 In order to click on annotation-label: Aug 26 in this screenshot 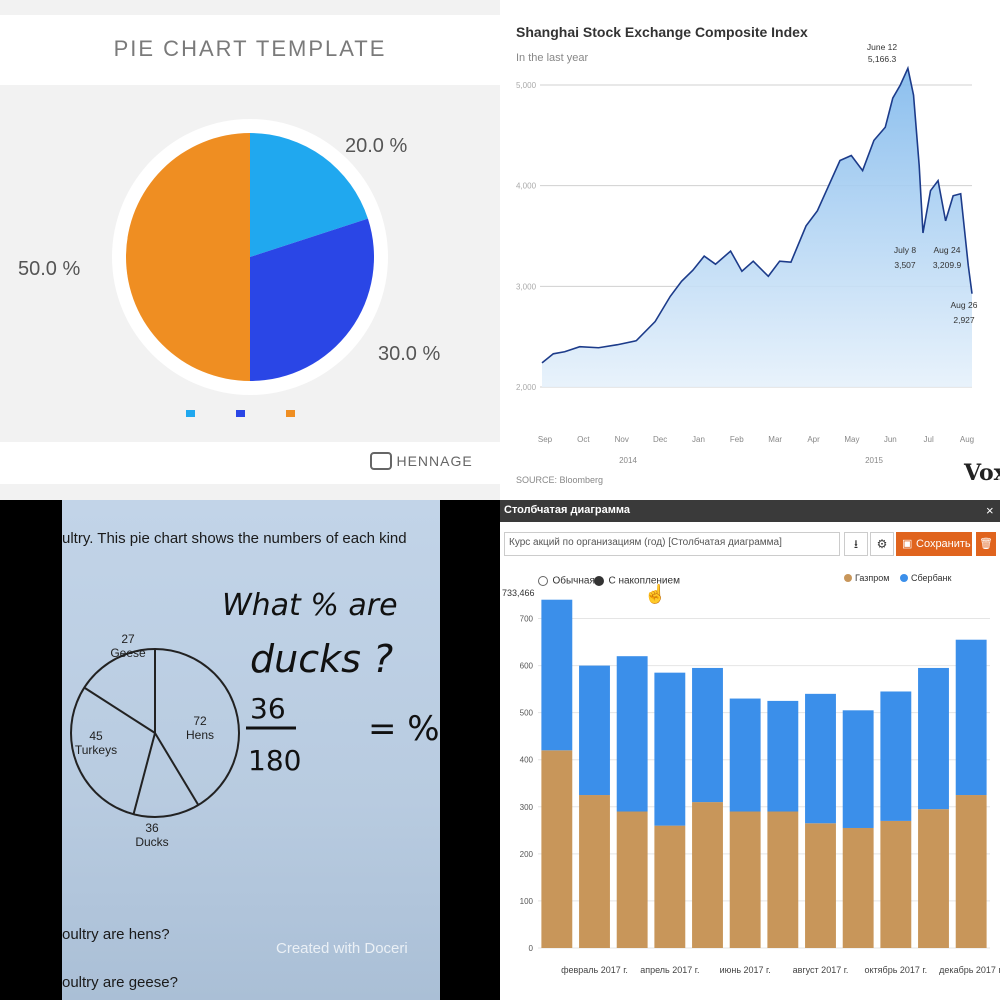, I will do `click(964, 305)`.